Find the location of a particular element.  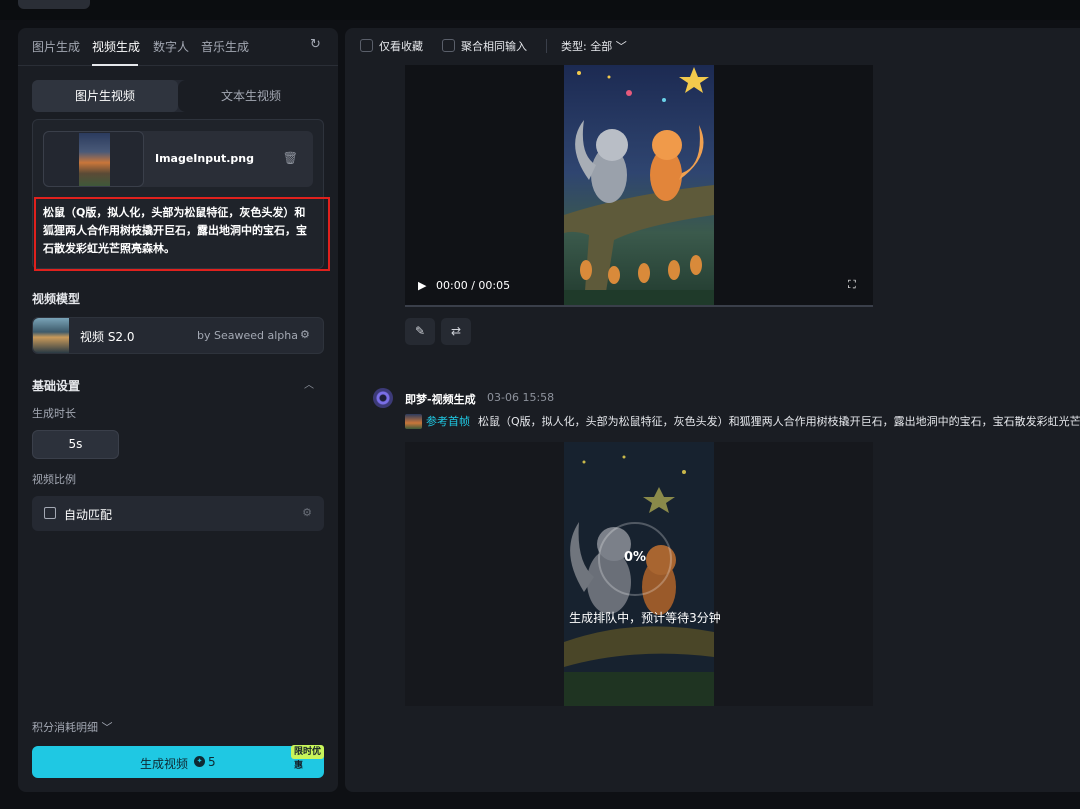

favorites-filter-label: 仅看收藏 is located at coordinates (401, 46).